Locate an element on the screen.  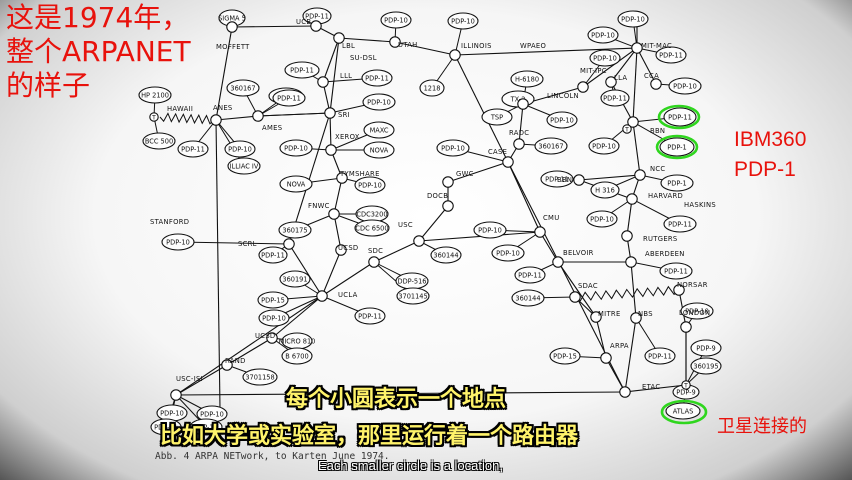
subtitle-english: Each smaller circle is a location, is located at coordinates (410, 465).